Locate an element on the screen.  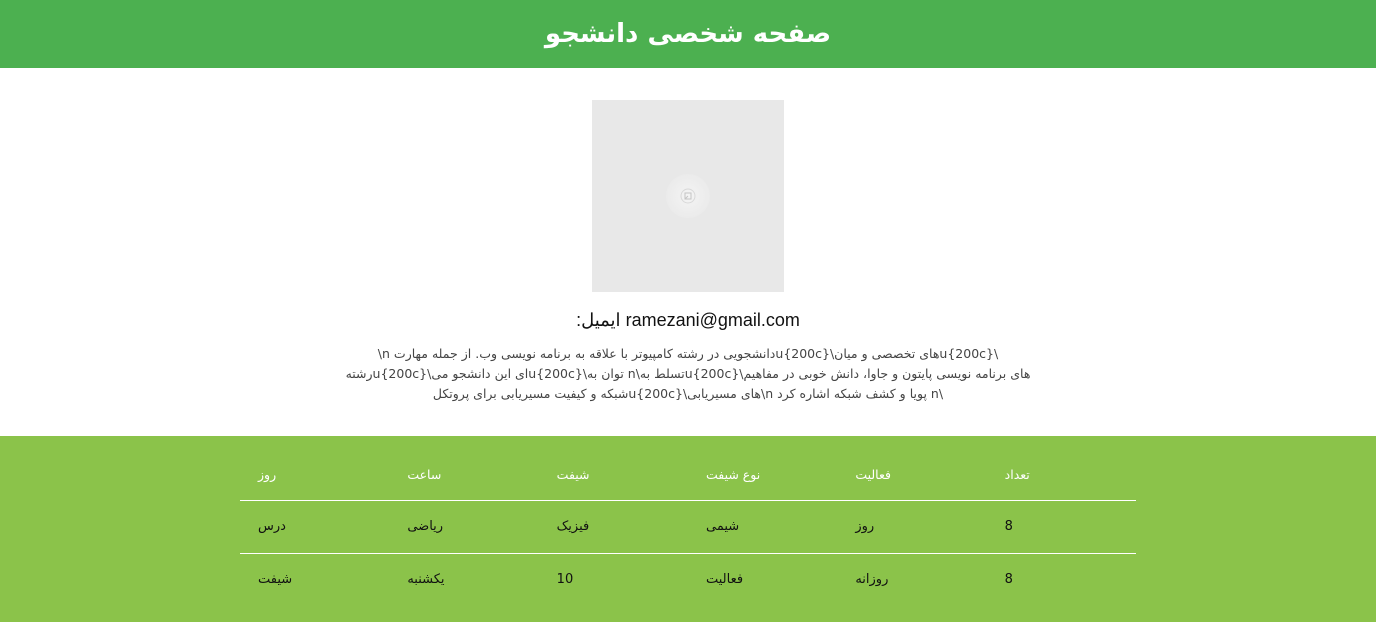
table-cell: ریاضی is located at coordinates (464, 527).